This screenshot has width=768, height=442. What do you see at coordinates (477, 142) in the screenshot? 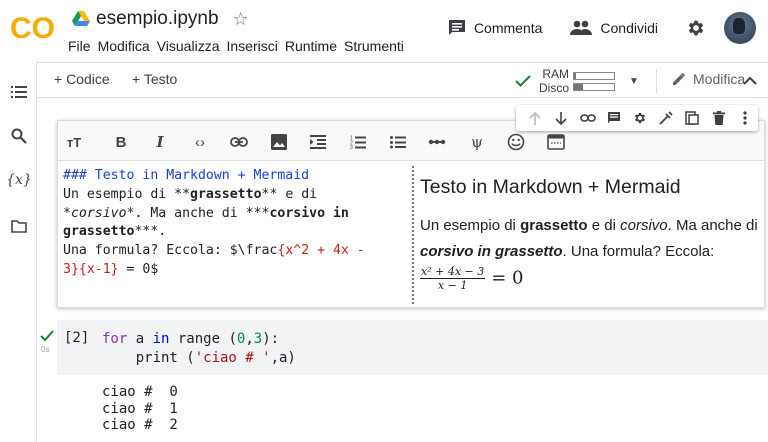
I see `latex-psi-icon: ψ` at bounding box center [477, 142].